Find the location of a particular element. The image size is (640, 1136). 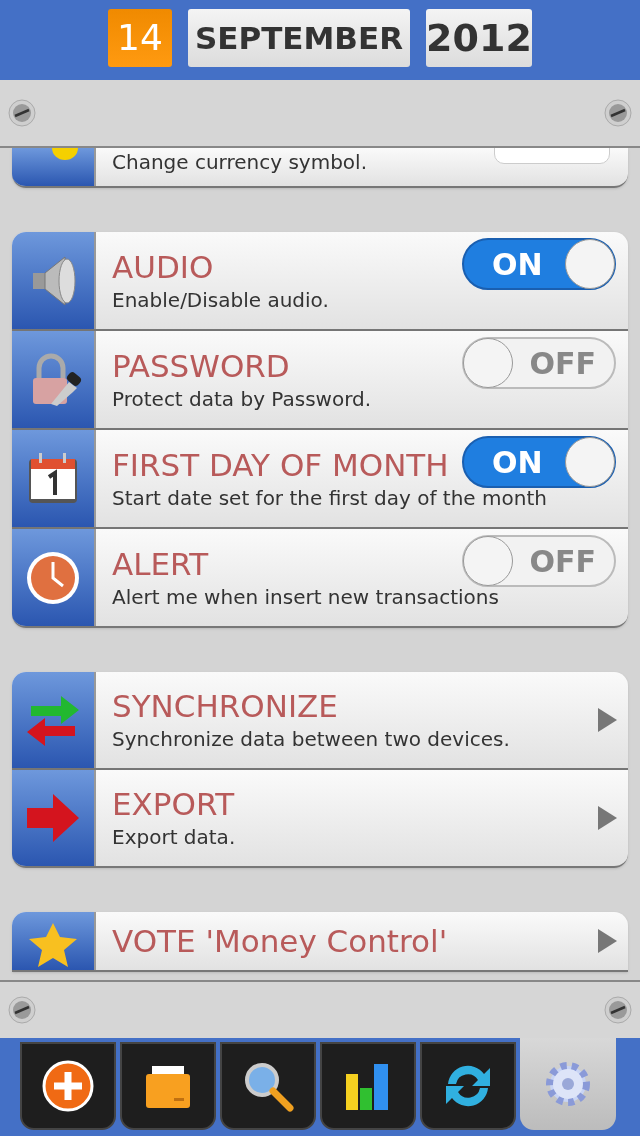

row-title: PASSWORD is located at coordinates (201, 365).